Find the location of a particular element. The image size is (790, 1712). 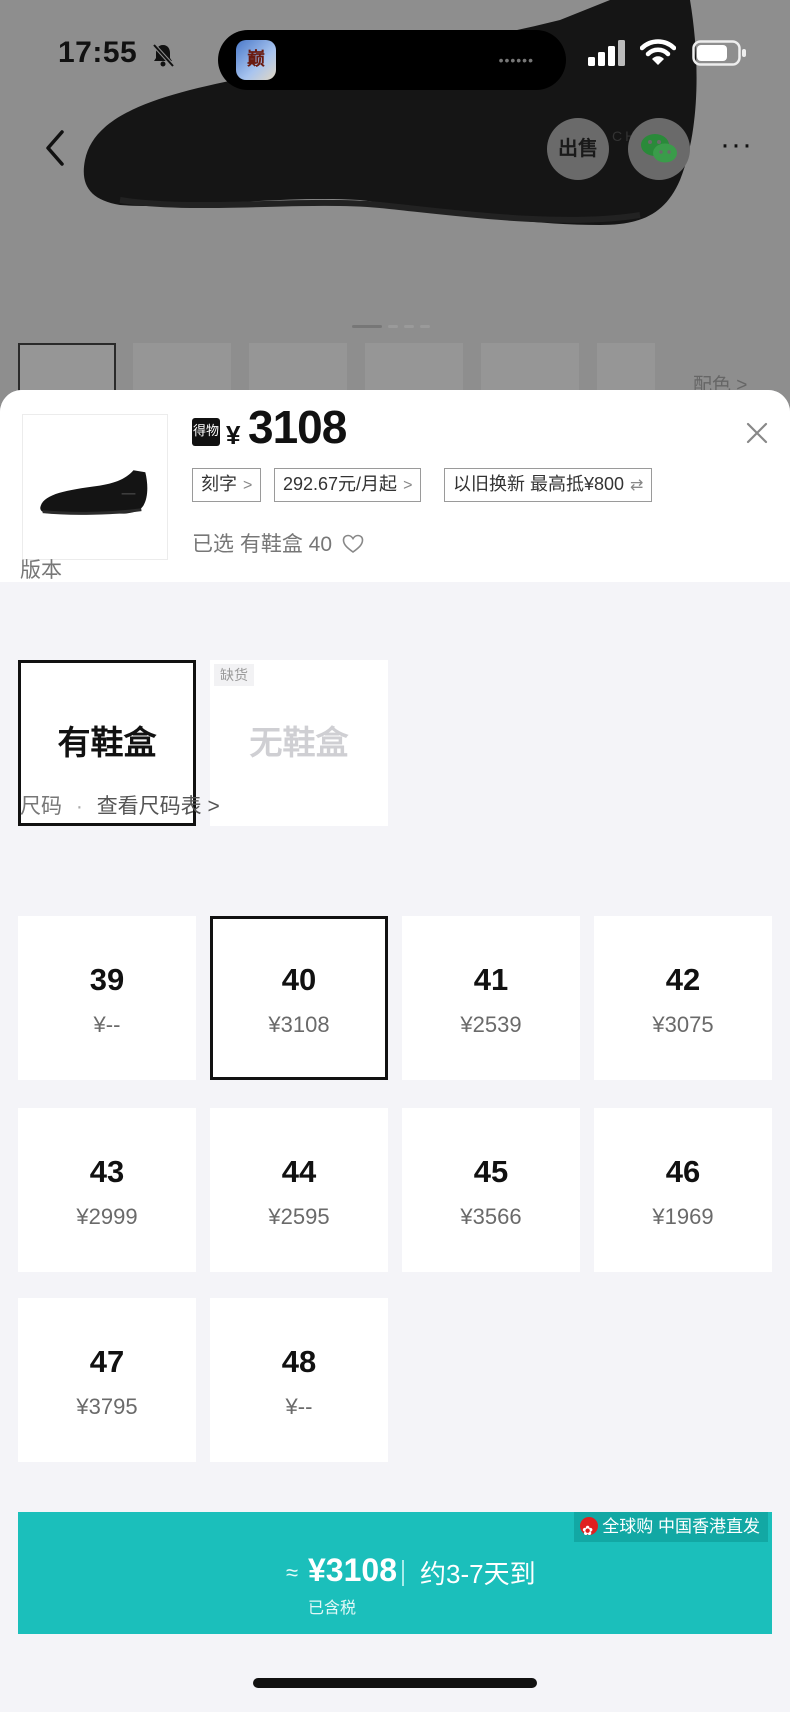

size-number: 46 is located at coordinates (683, 1171).